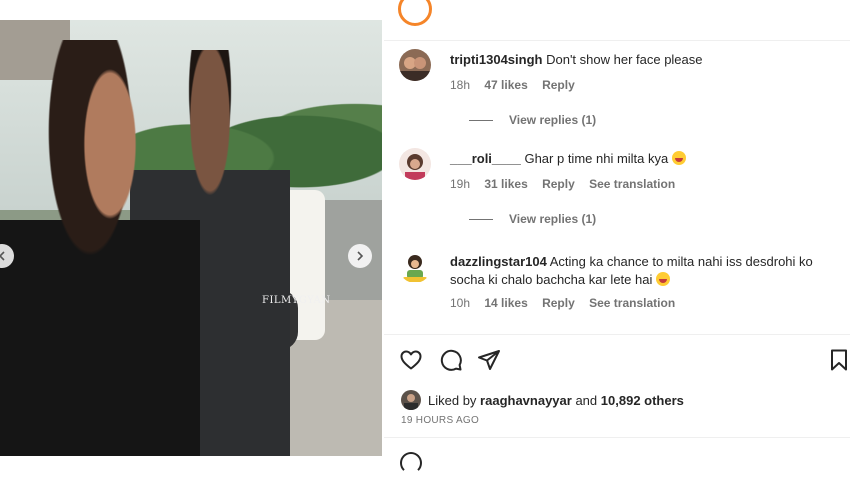  Describe the element at coordinates (624, 59) in the screenshot. I see `comment-text: Don't show her face please` at that location.